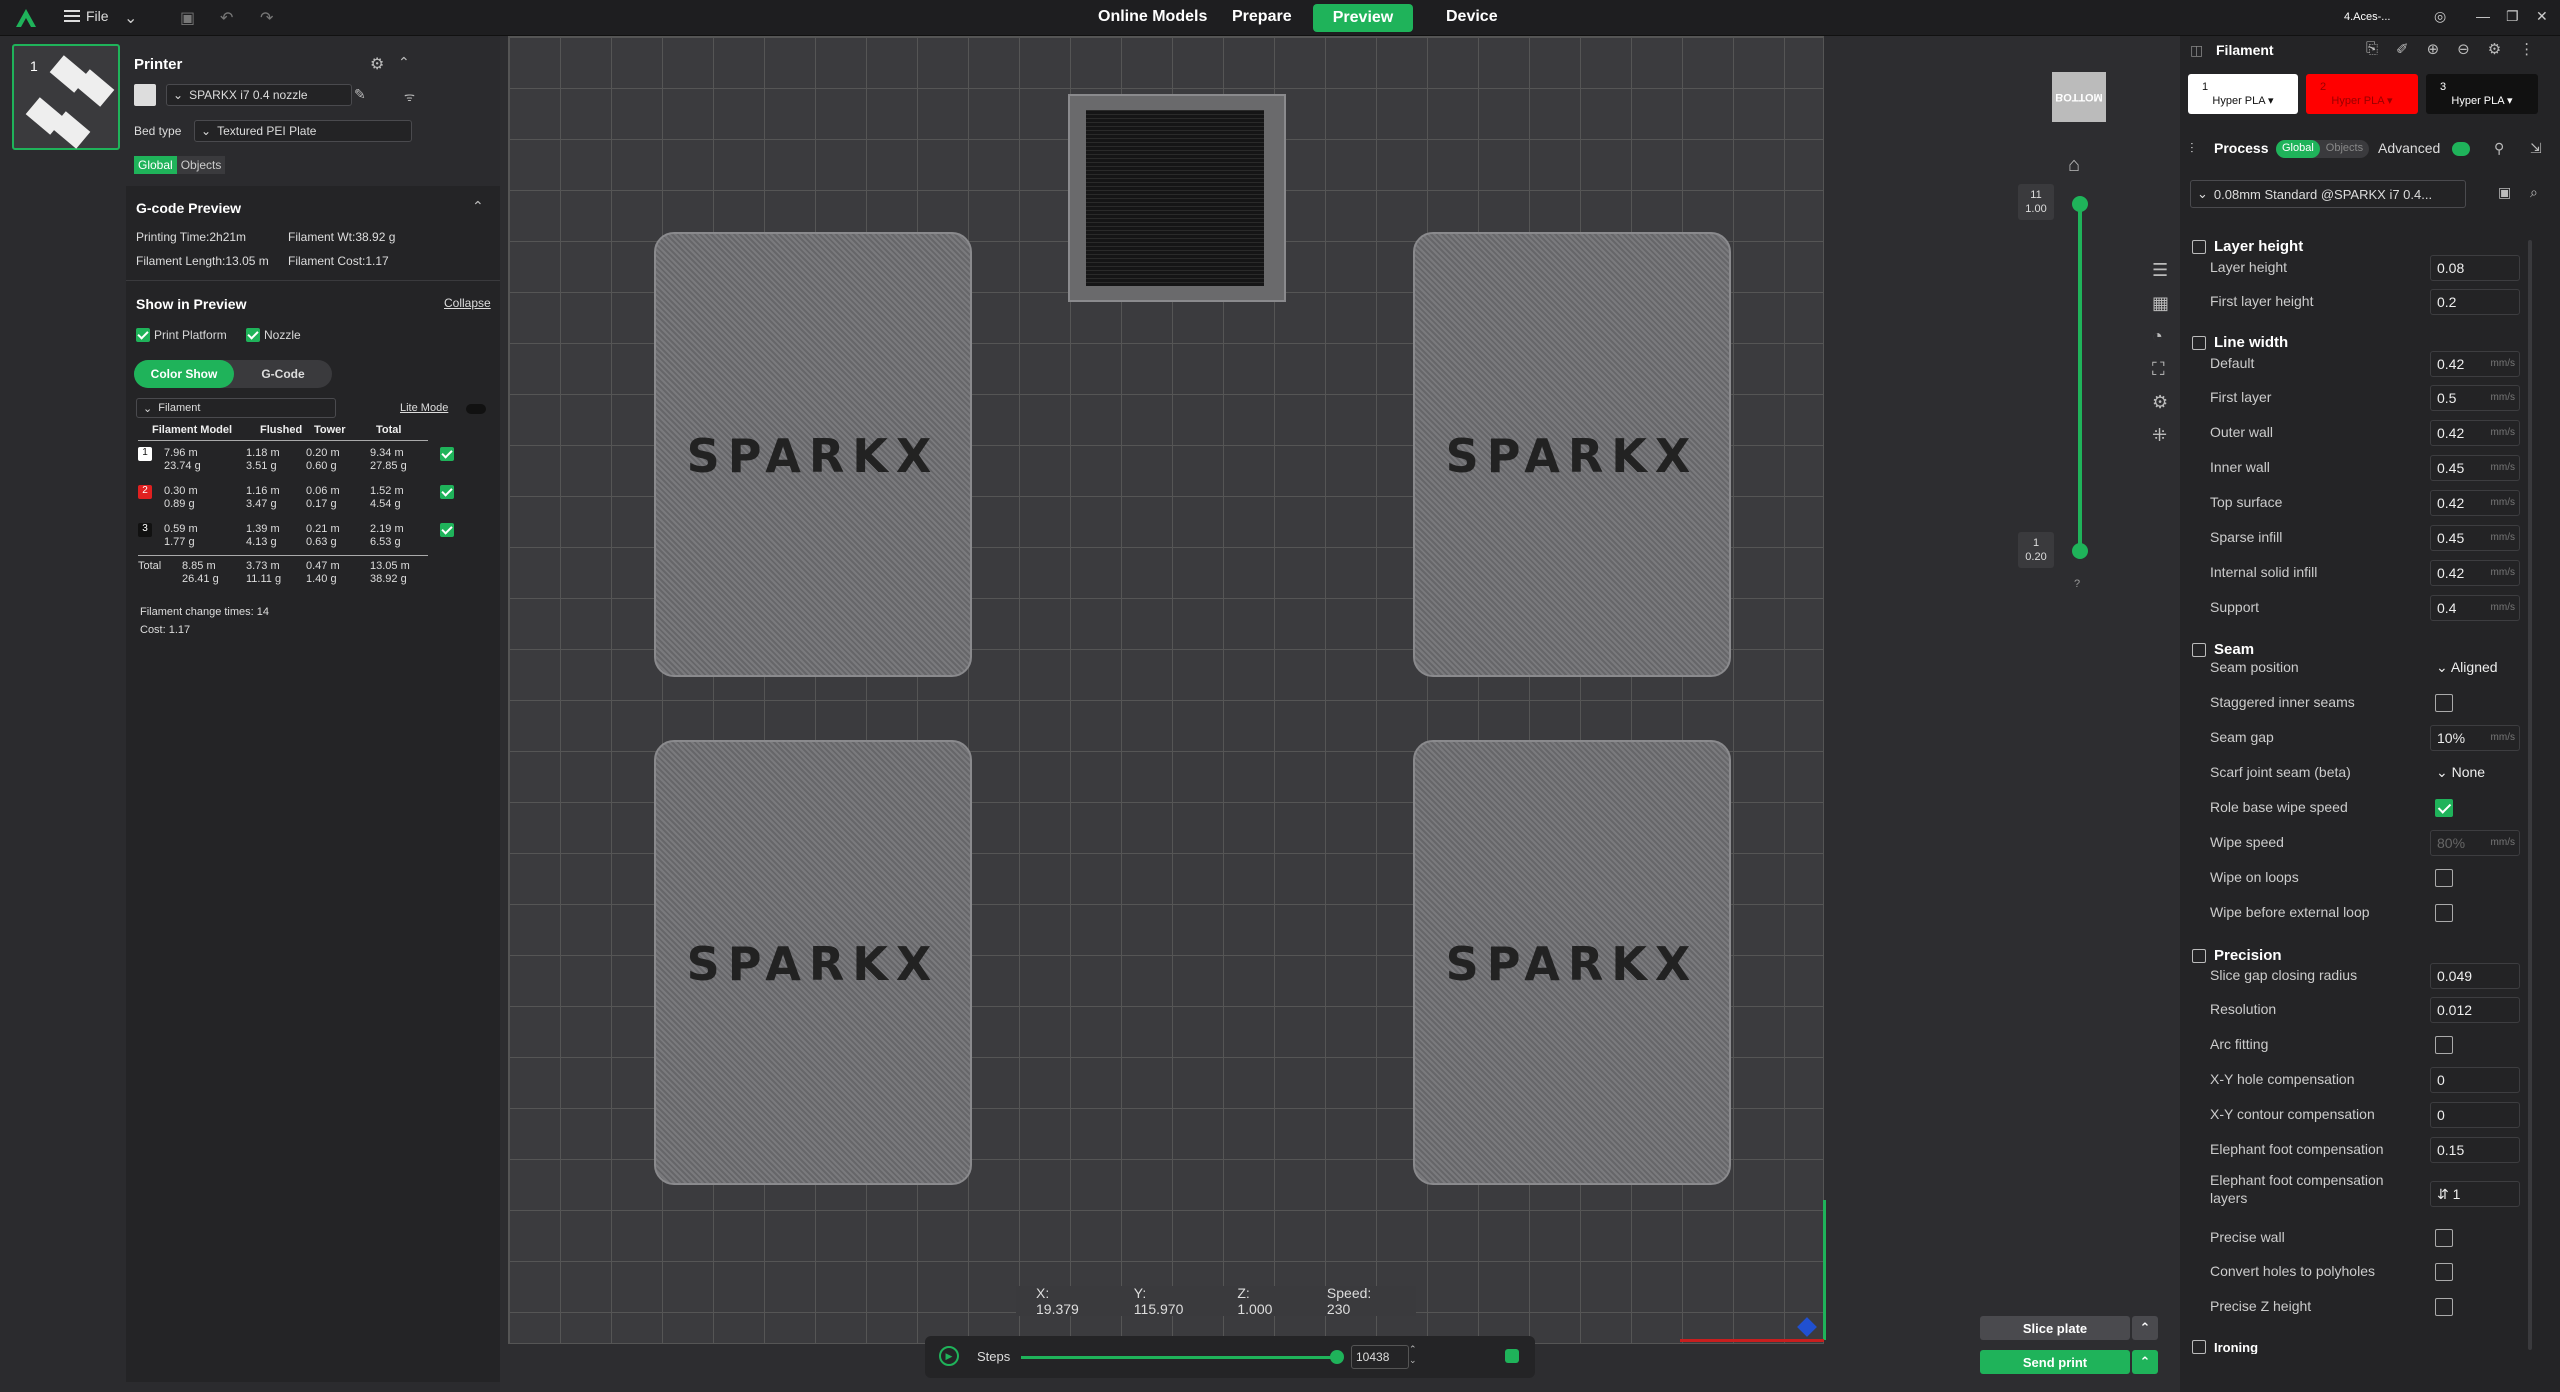 The image size is (2560, 1392). Describe the element at coordinates (2433, 49) in the screenshot. I see `add-icon: ⊕` at that location.